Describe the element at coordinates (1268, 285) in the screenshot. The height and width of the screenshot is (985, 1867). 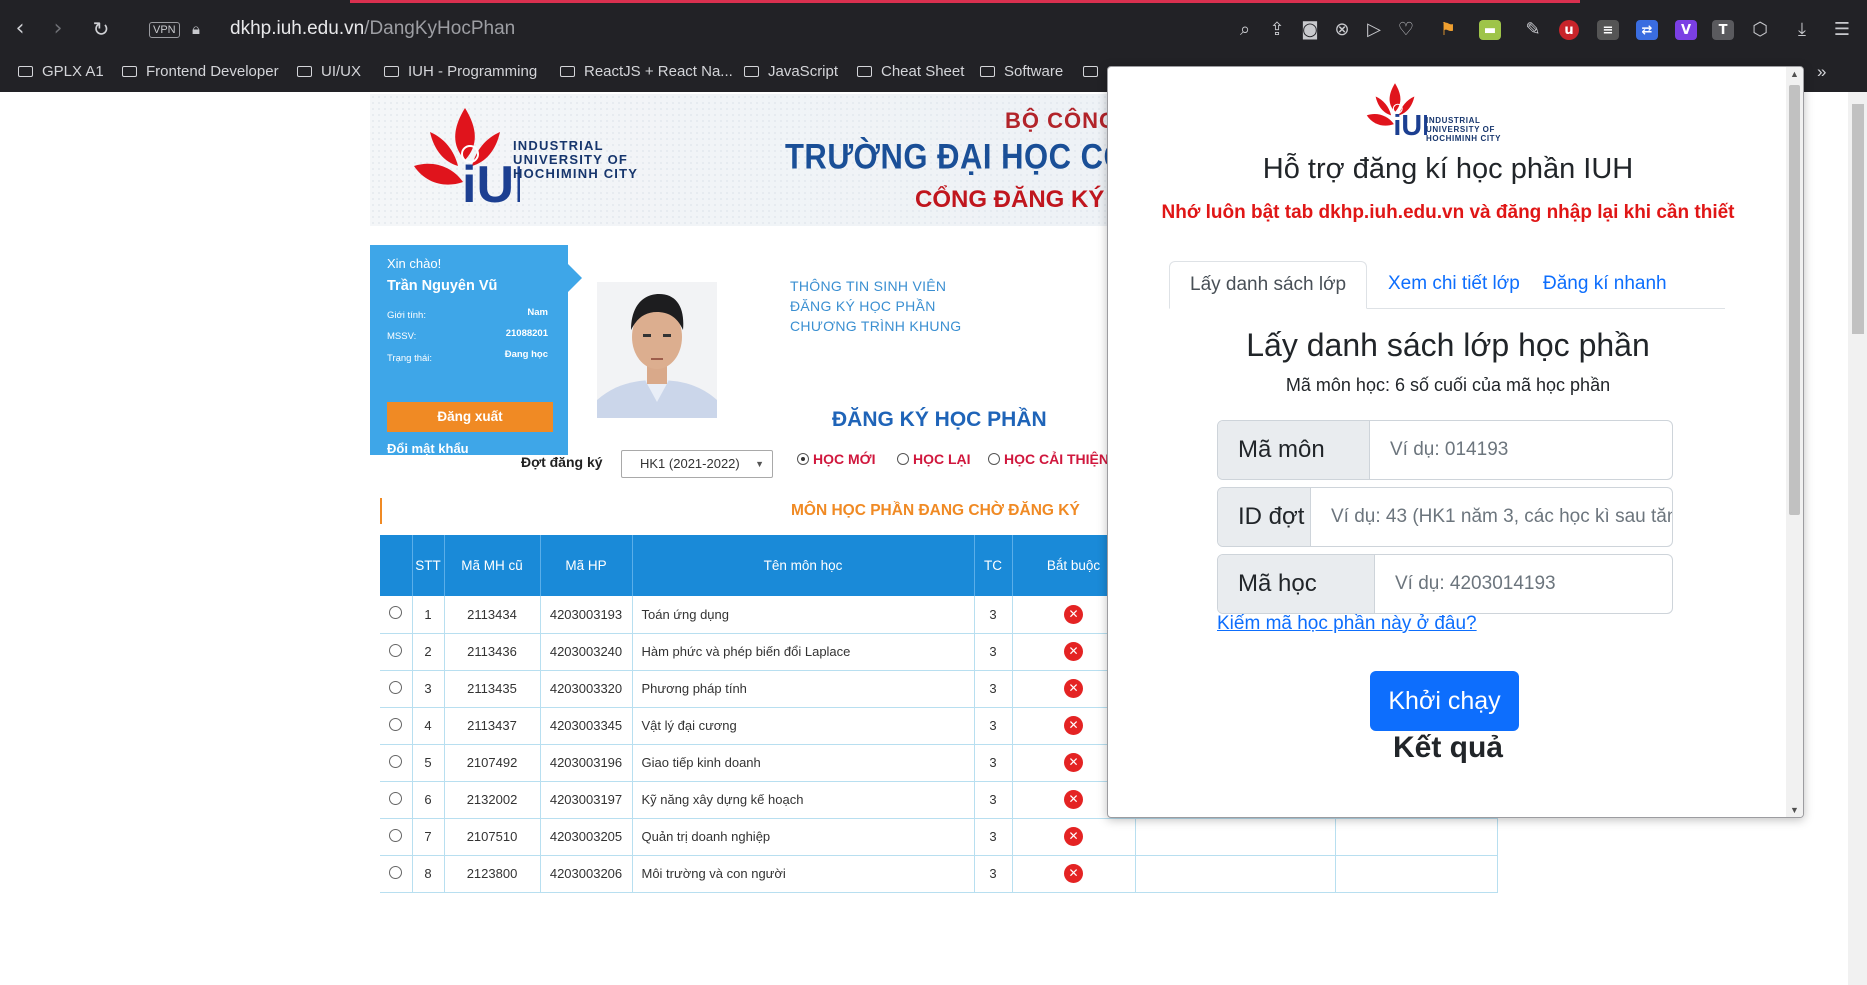
I see `tab-get-class-list: Lấy danh sách lớp` at that location.